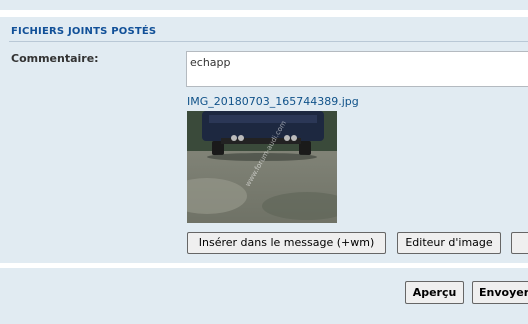 This screenshot has width=528, height=324. Describe the element at coordinates (84, 31) in the screenshot. I see `section-title: FICHIERS JOINTS POSTÉS` at that location.